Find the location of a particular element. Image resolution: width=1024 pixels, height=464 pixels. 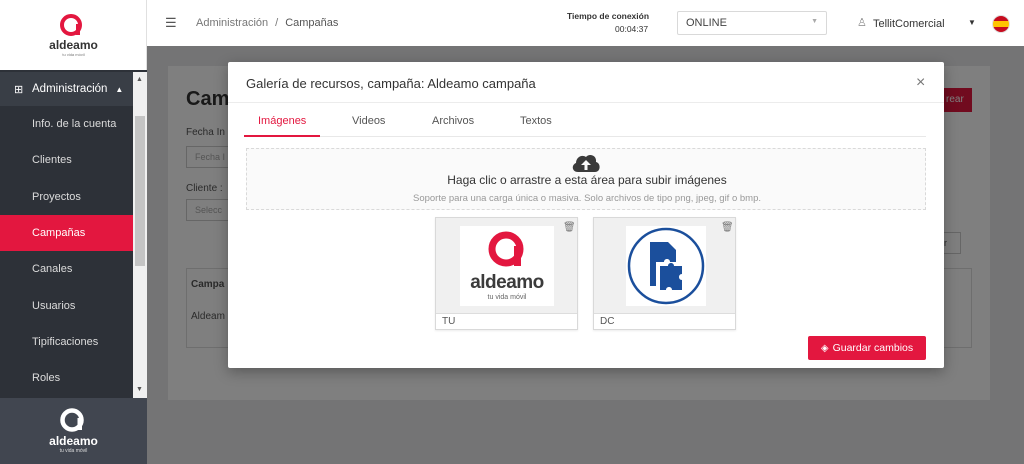

sidebar-section-administracion: ⊞ Administración ▲ is located at coordinates (66, 89).